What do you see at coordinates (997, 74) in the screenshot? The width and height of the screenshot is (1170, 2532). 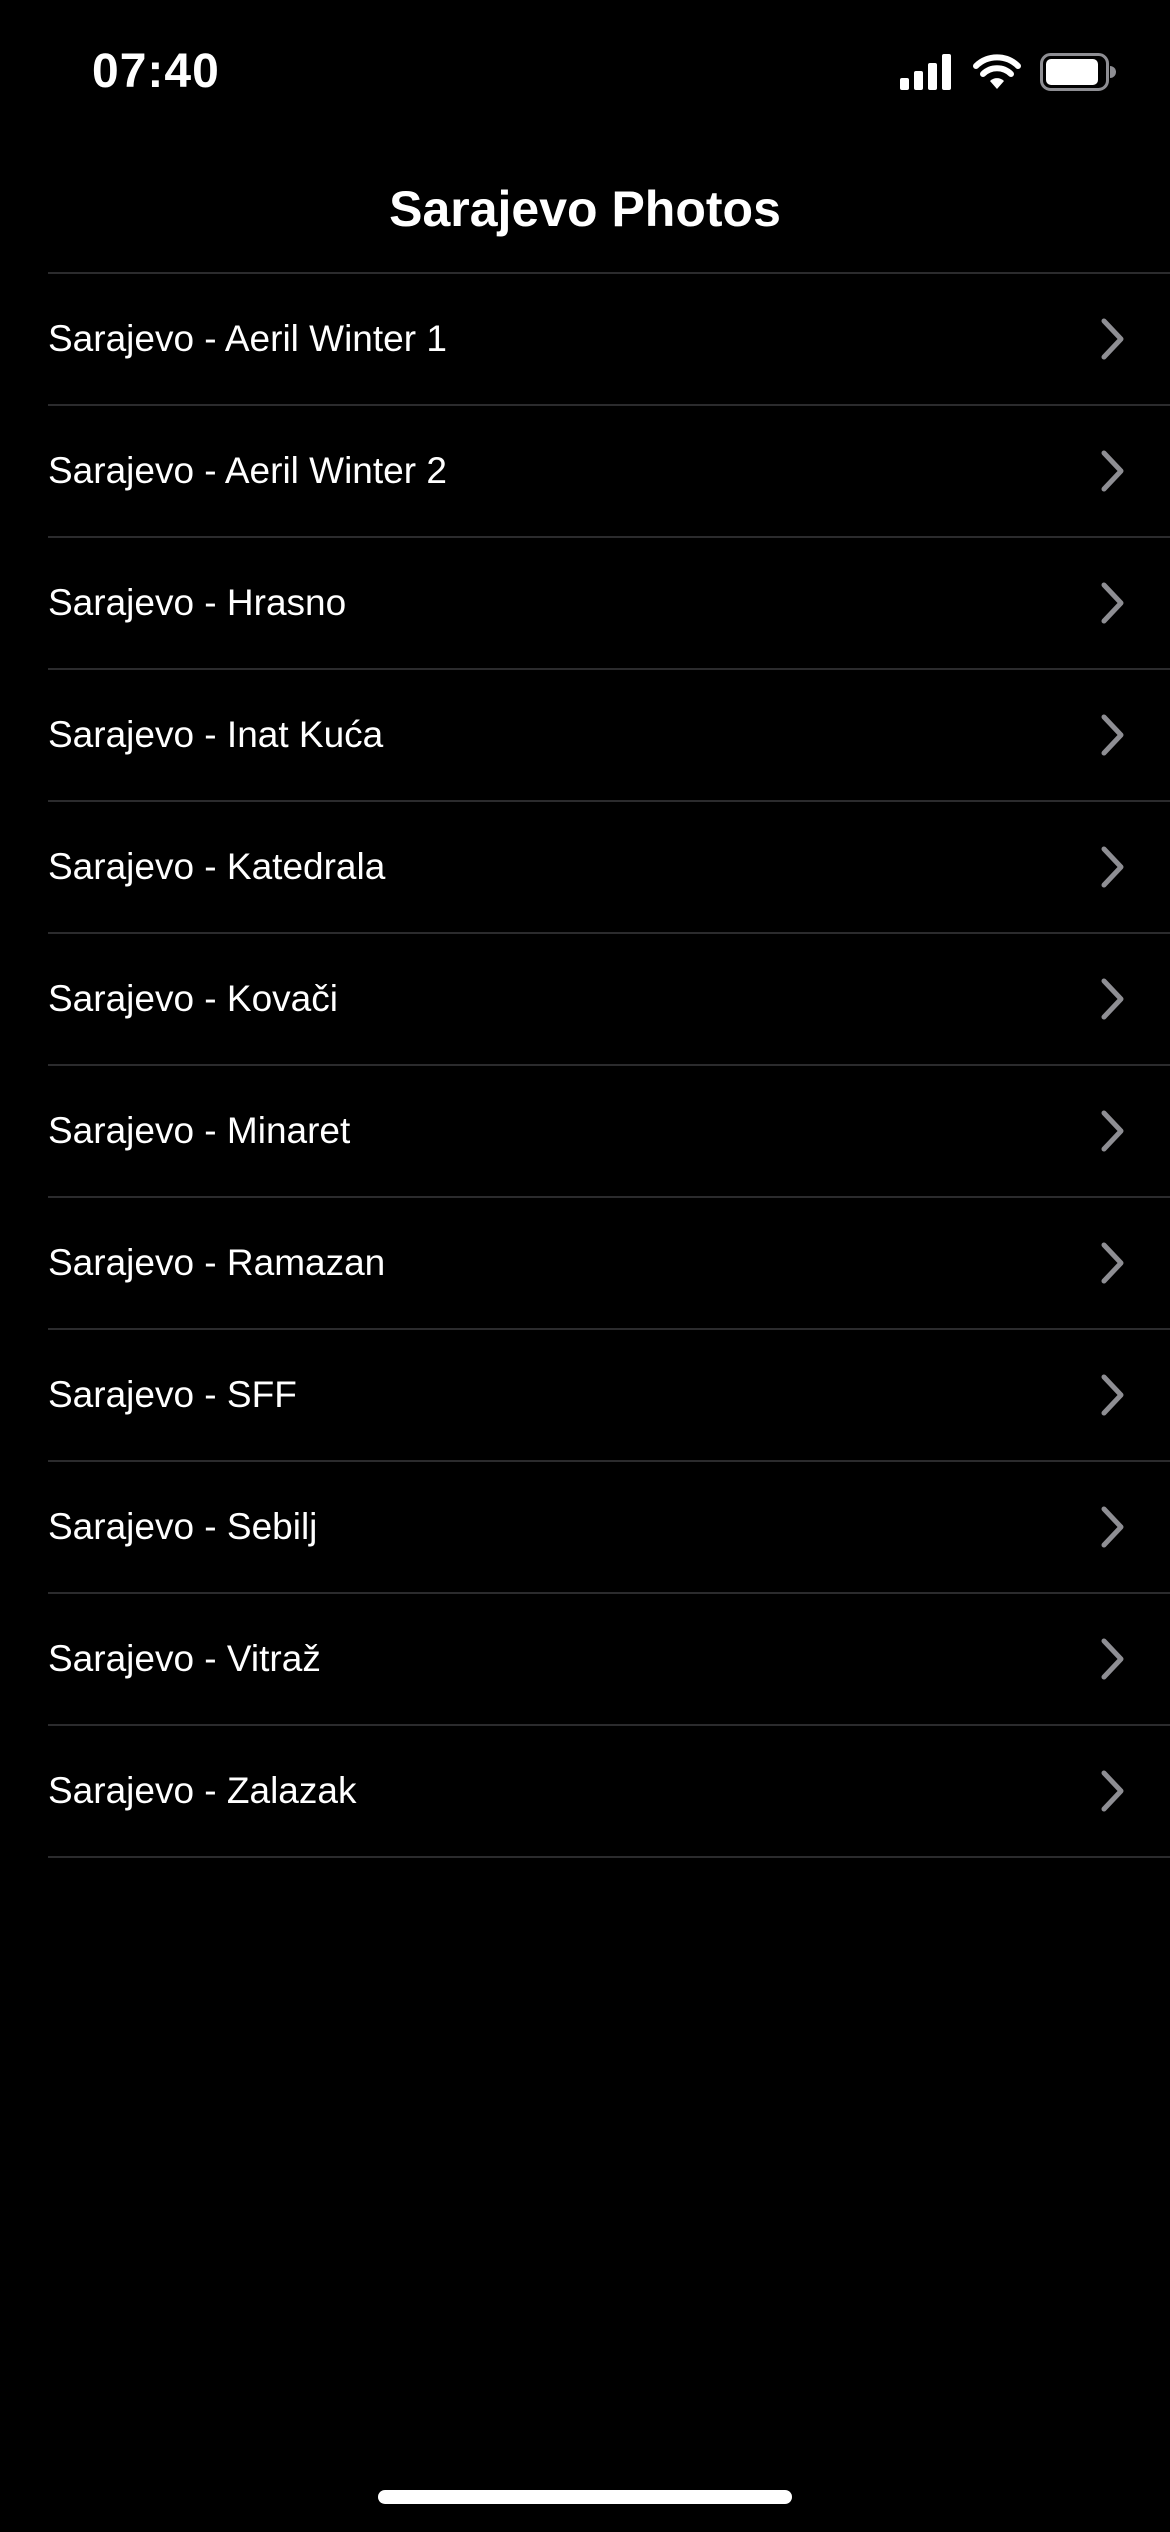 I see `wifi-icon` at bounding box center [997, 74].